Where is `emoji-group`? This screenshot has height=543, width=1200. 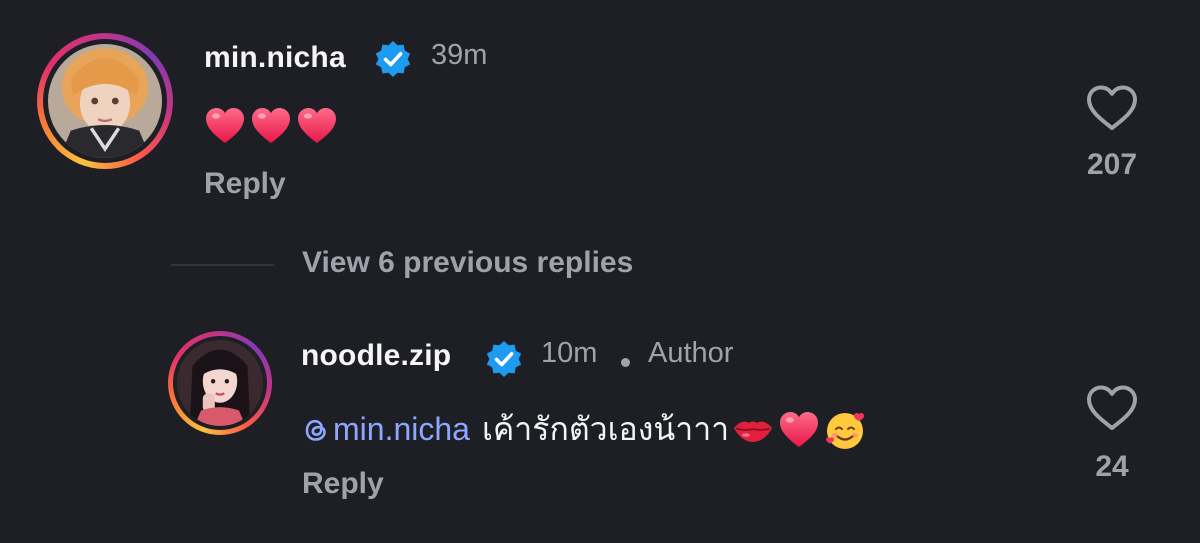
emoji-group is located at coordinates (799, 430).